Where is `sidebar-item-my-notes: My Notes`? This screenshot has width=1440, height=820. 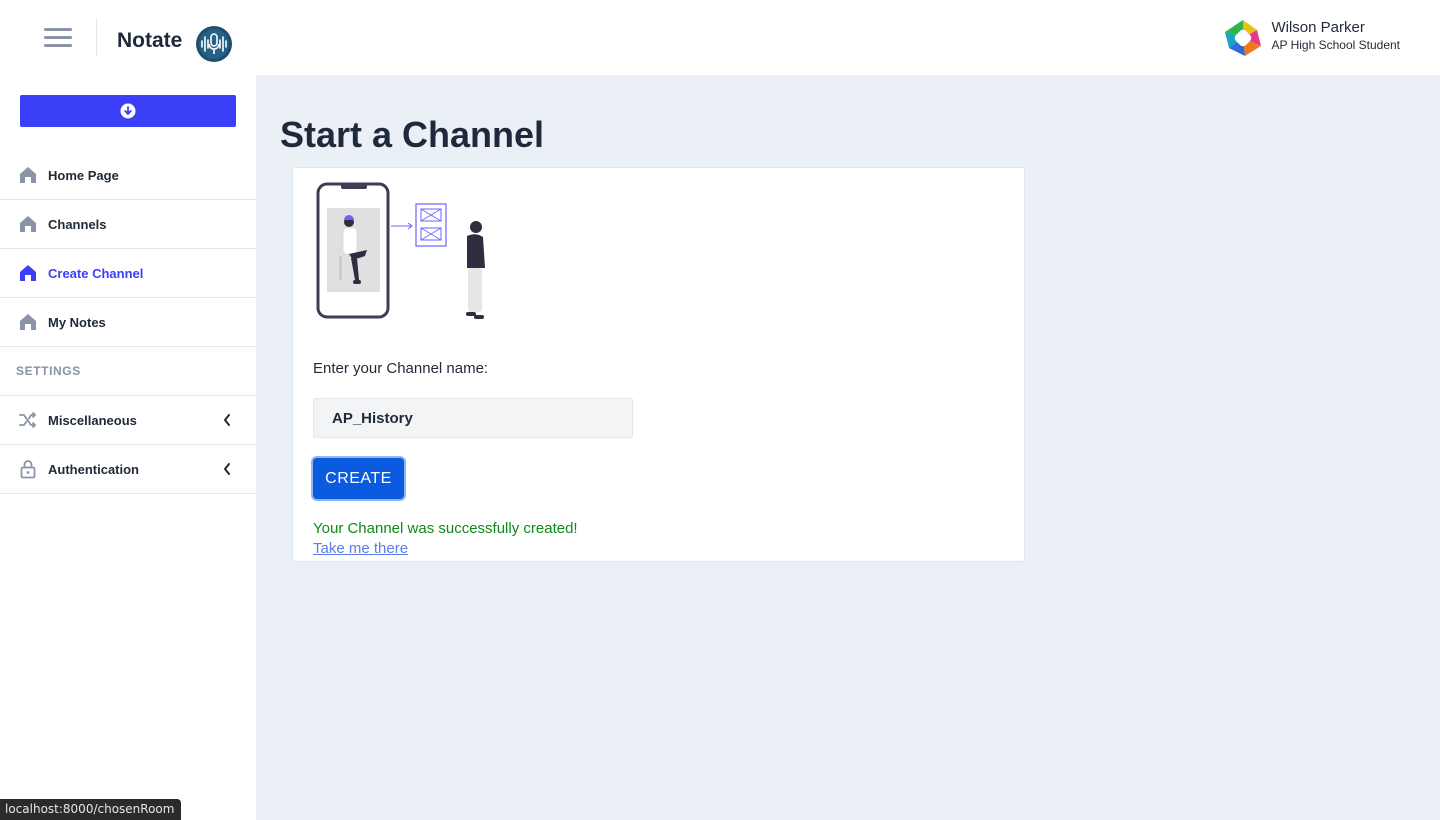
sidebar-item-my-notes: My Notes is located at coordinates (128, 322).